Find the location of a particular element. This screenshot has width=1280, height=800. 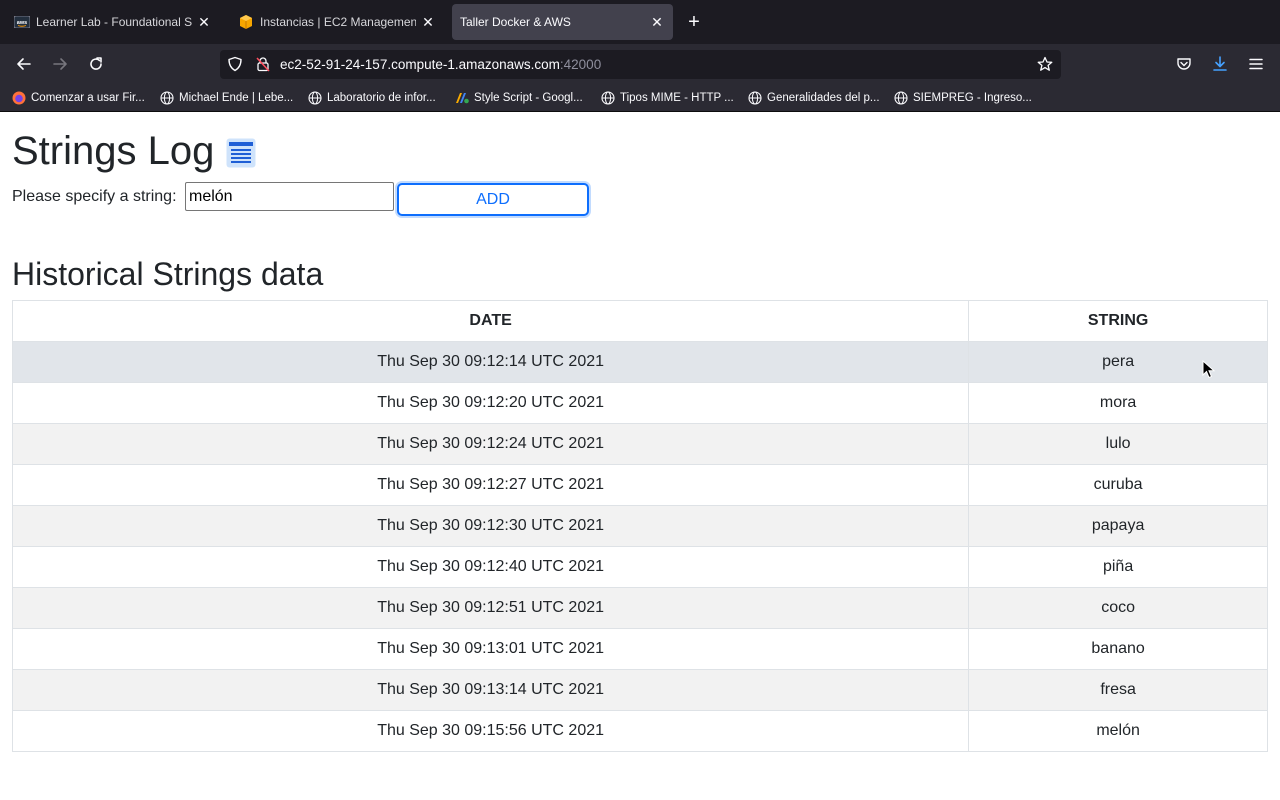

date-cell: Thu Sep 30 09:15:56 UTC 2021 is located at coordinates (490, 731).